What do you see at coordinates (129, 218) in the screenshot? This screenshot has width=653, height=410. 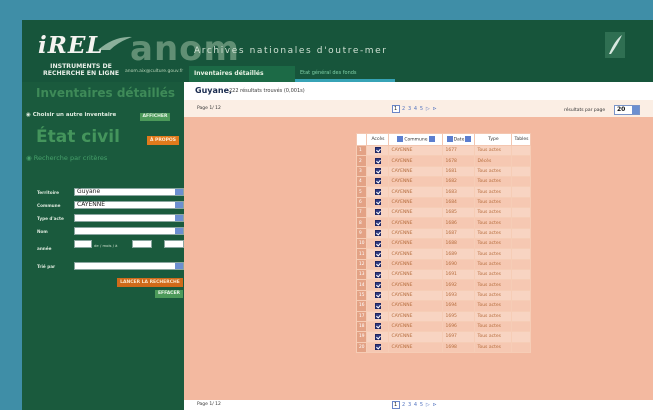 I see `type-acte-select` at bounding box center [129, 218].